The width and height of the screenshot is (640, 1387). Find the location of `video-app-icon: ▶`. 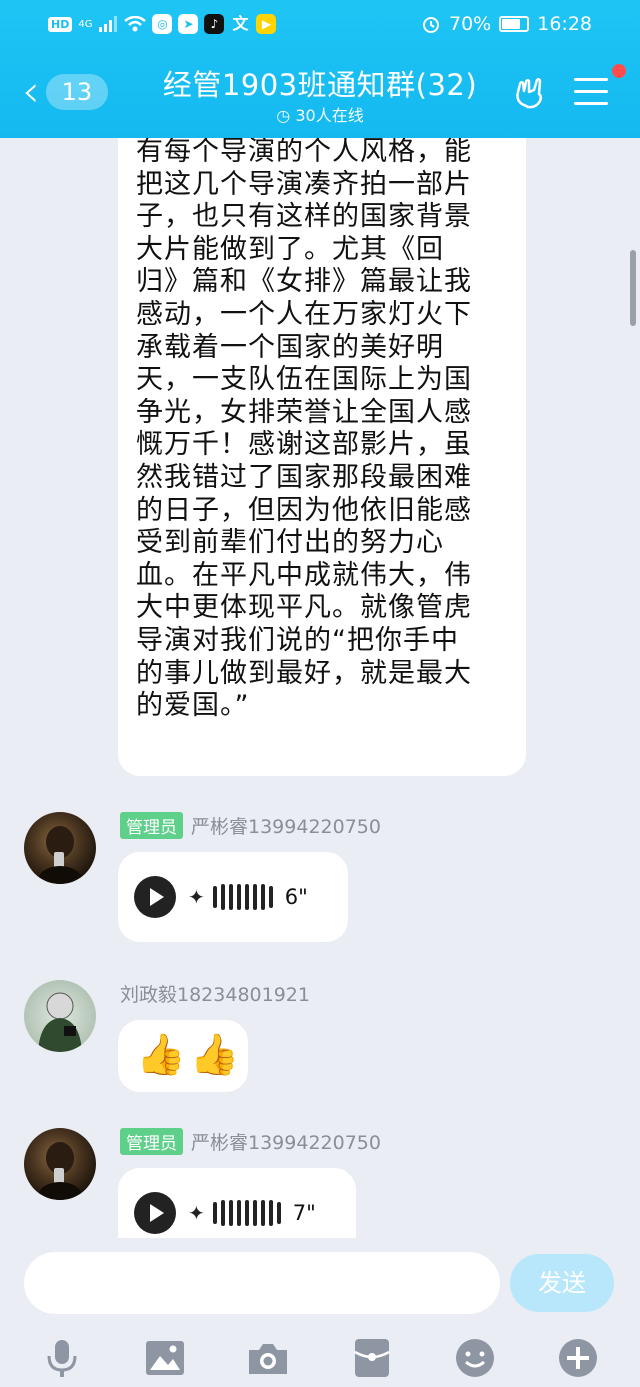

video-app-icon: ▶ is located at coordinates (266, 24).